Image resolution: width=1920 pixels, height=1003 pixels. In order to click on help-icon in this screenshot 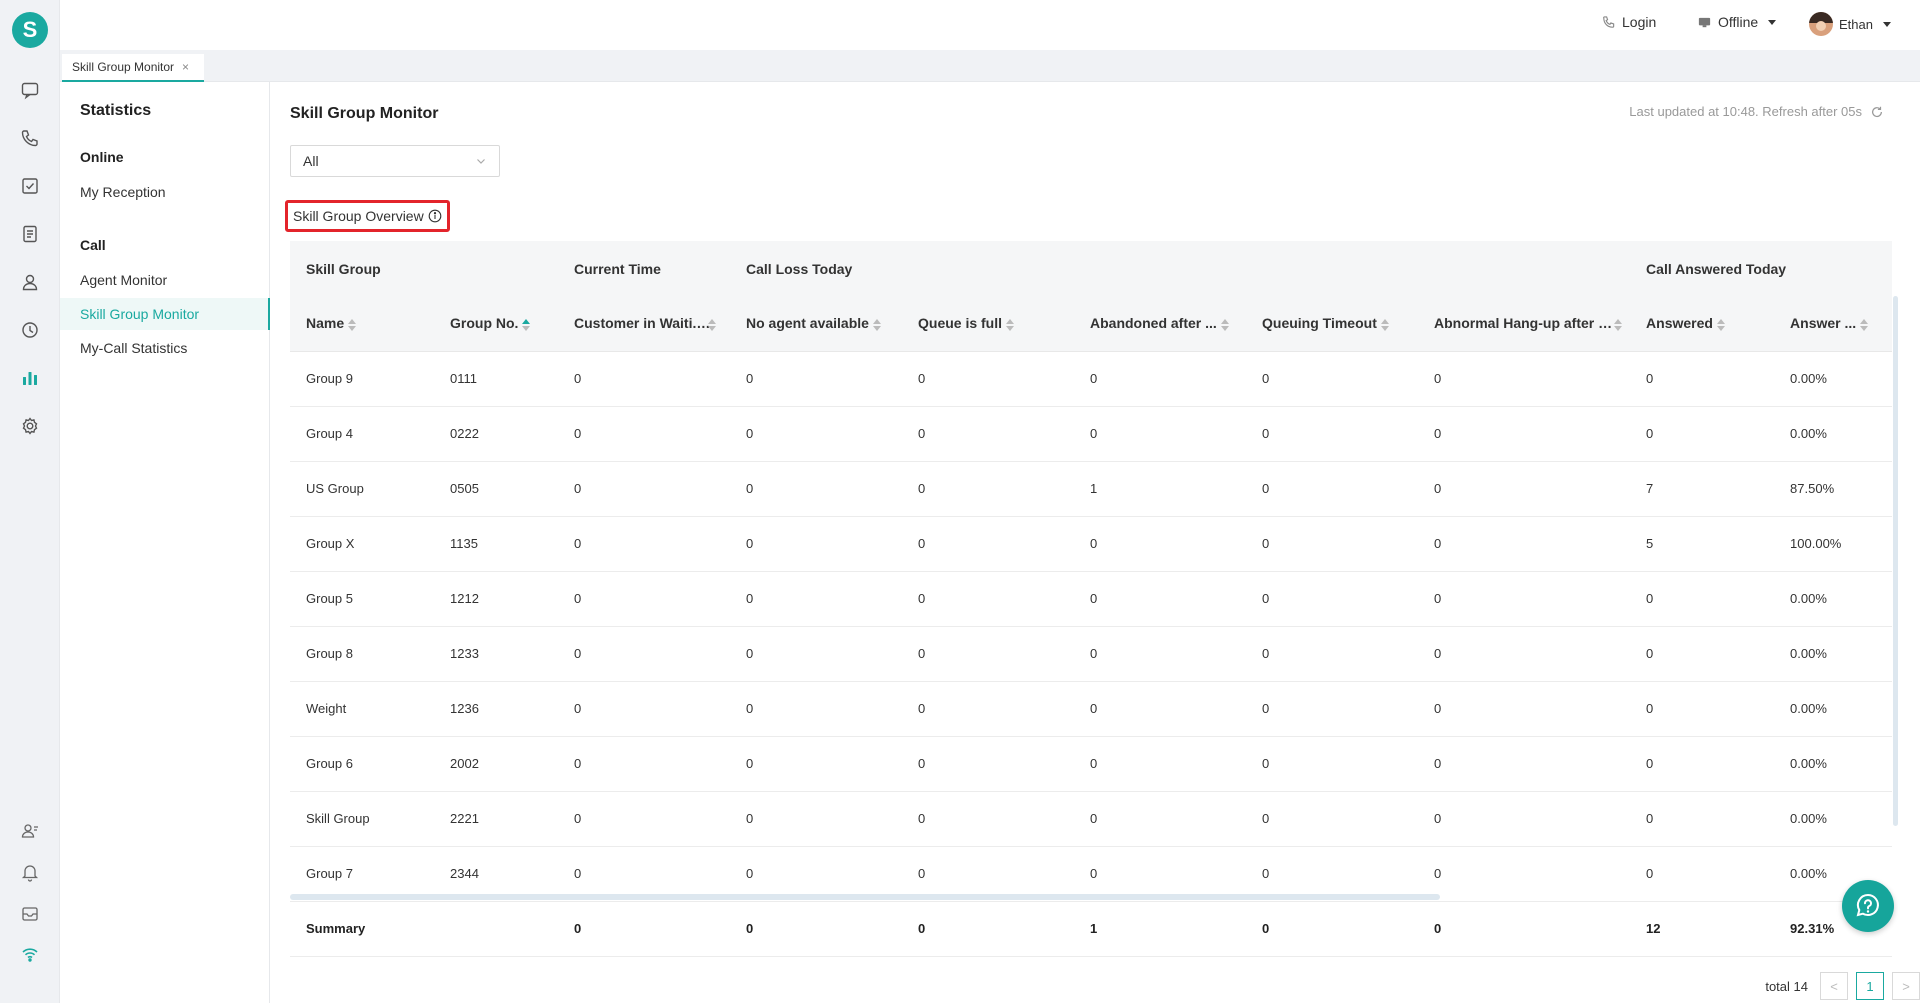, I will do `click(1867, 905)`.